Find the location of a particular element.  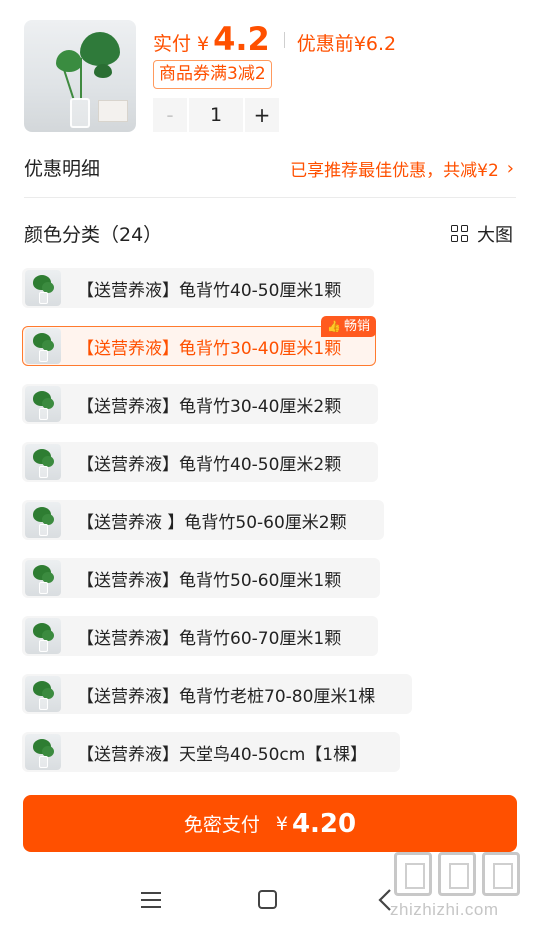

variant-option: 【送营养液】龟背竹30-40厘米2颗 is located at coordinates (200, 404).